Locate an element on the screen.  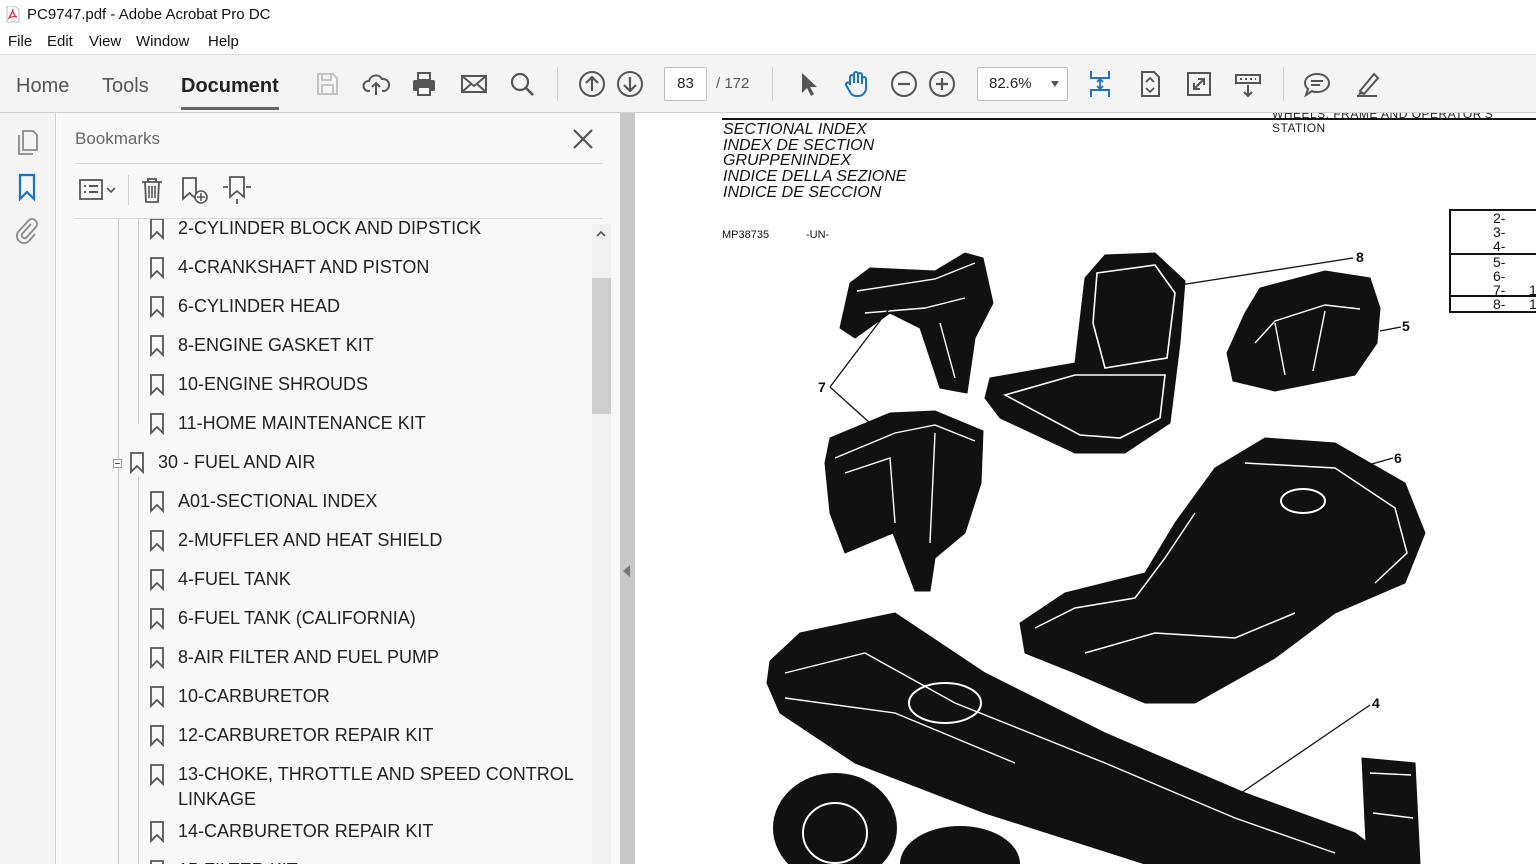
zoom-in-icon is located at coordinates (942, 84).